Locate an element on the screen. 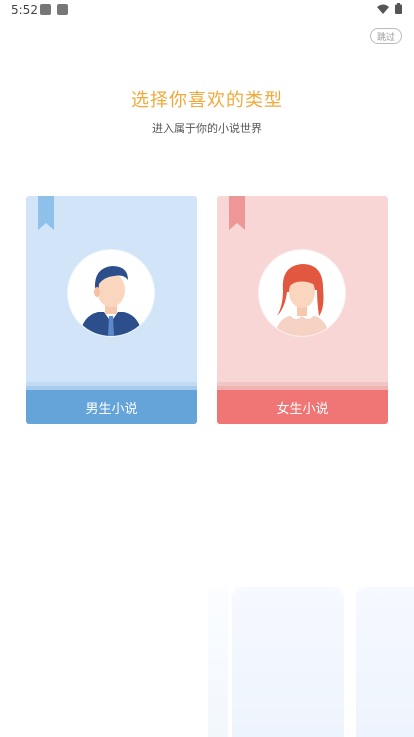 The image size is (414, 737). male-novel-card: 男生小说 is located at coordinates (111, 310).